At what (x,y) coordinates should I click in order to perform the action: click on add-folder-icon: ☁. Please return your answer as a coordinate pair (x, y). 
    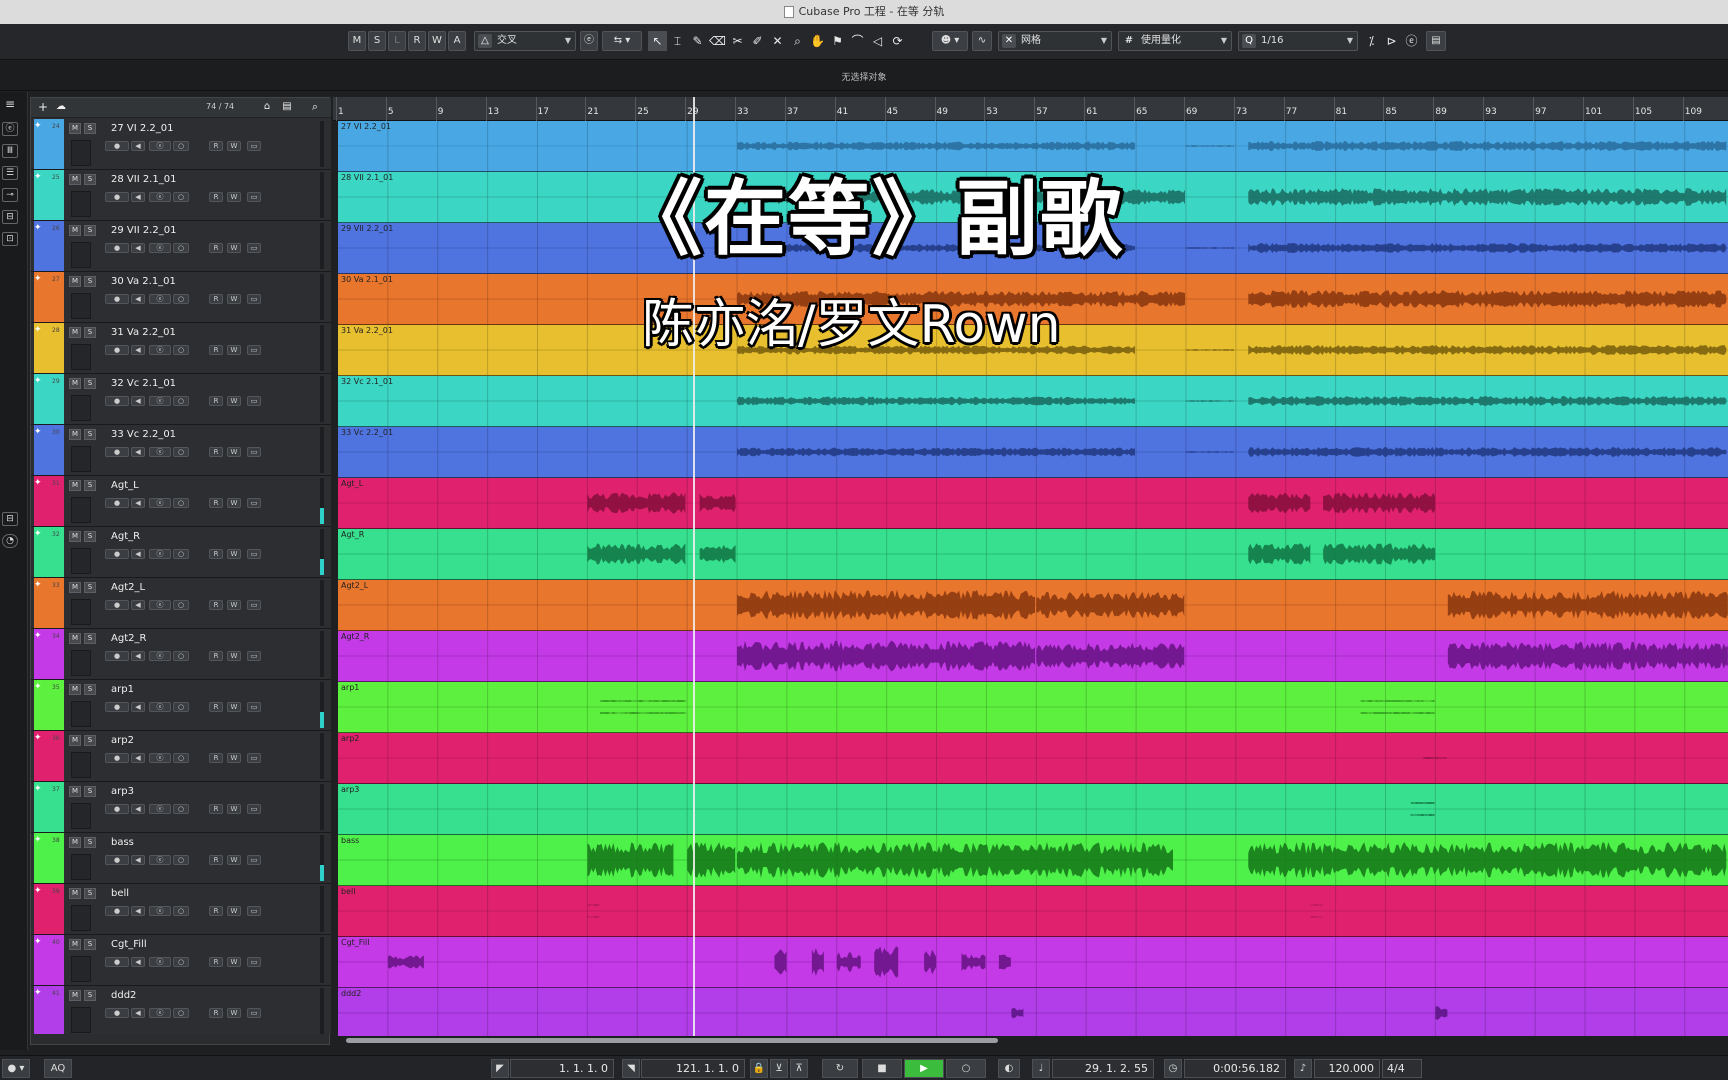
    Looking at the image, I should click on (61, 108).